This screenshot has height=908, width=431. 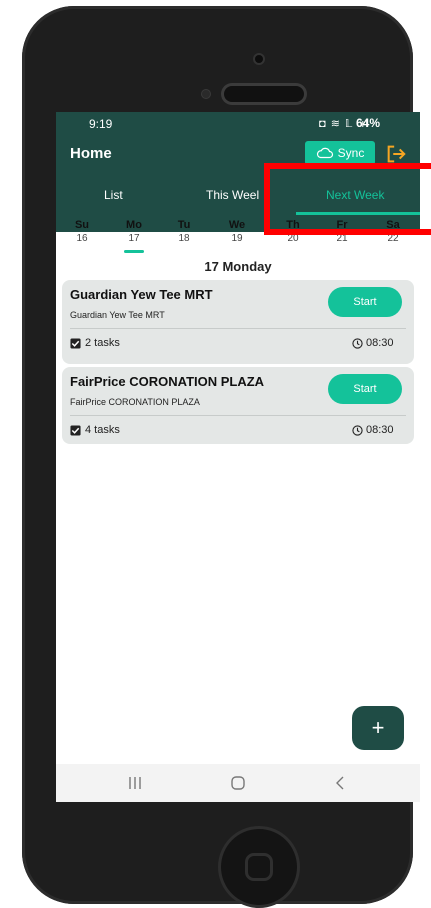 I want to click on day-wednesday: We 19, so click(x=237, y=231).